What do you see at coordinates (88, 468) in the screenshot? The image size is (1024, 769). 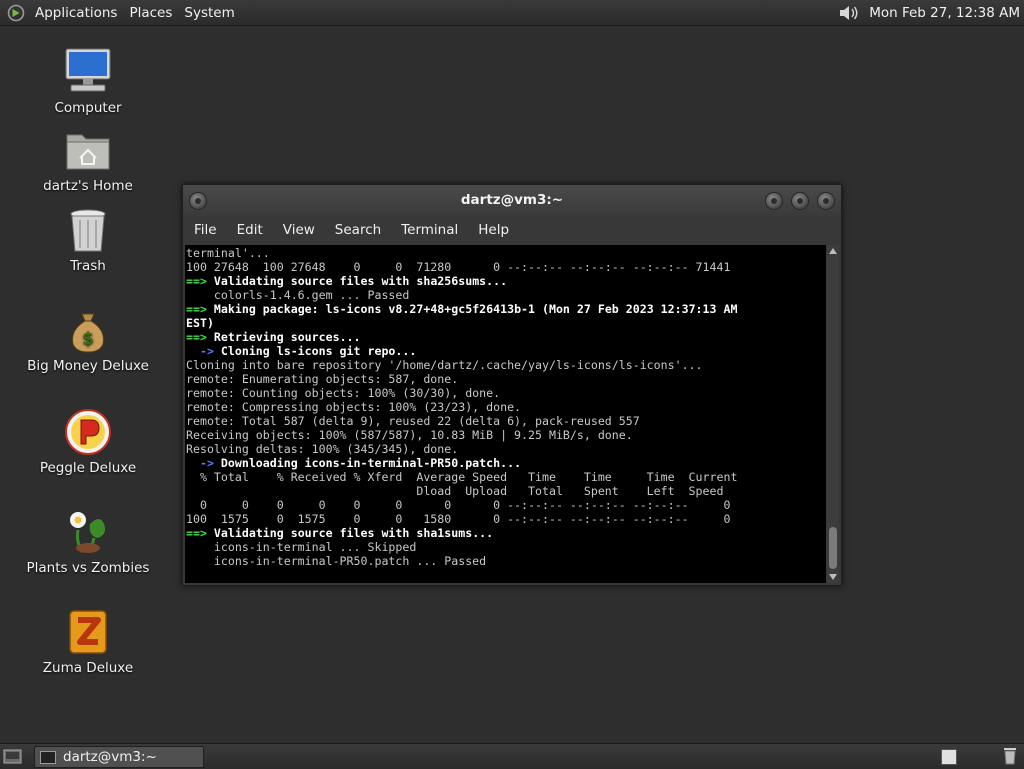 I see `desktop-icon-label: Peggle Deluxe` at bounding box center [88, 468].